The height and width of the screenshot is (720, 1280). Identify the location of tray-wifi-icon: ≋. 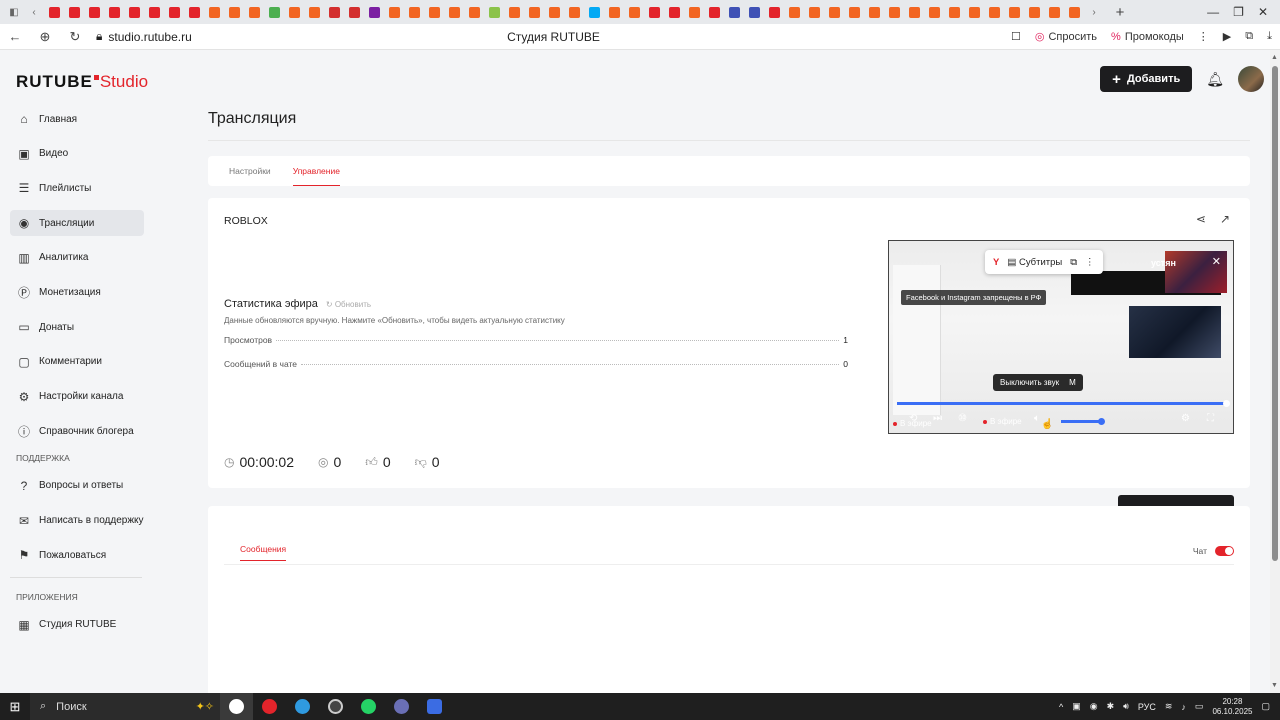
(1169, 706).